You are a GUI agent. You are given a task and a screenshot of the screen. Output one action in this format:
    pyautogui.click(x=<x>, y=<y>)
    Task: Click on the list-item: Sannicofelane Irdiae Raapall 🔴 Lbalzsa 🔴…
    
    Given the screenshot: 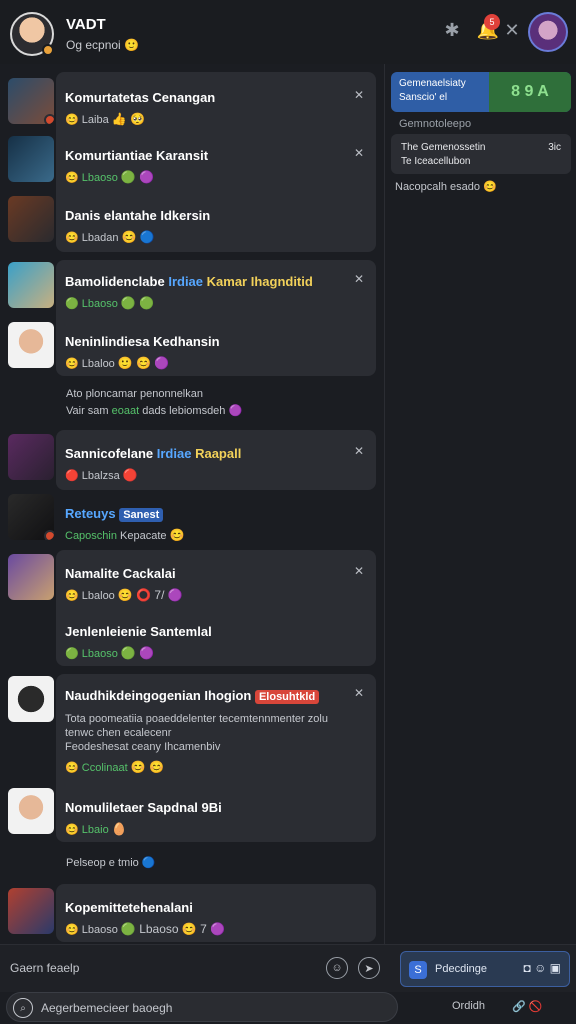 What is the action you would take?
    pyautogui.click(x=192, y=464)
    